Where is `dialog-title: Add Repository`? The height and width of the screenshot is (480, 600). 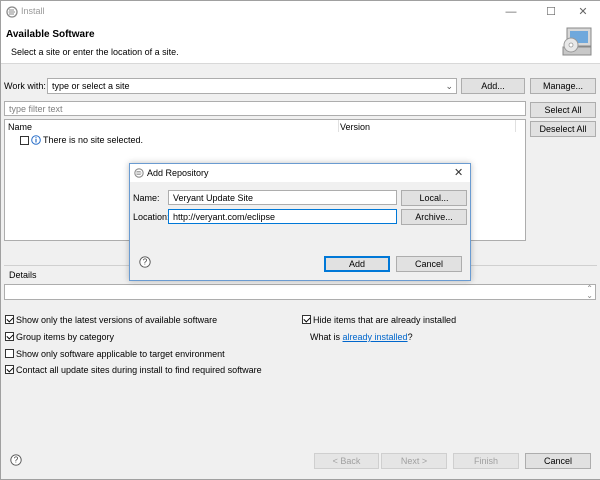 dialog-title: Add Repository is located at coordinates (178, 173).